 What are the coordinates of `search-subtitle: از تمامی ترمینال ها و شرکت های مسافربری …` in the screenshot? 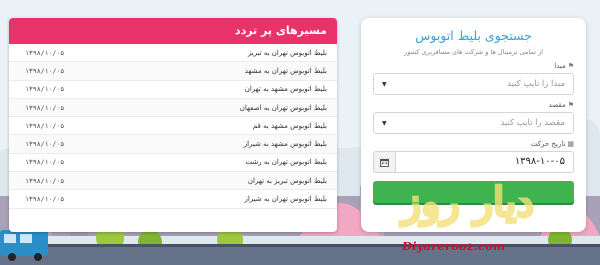 It's located at (473, 52).